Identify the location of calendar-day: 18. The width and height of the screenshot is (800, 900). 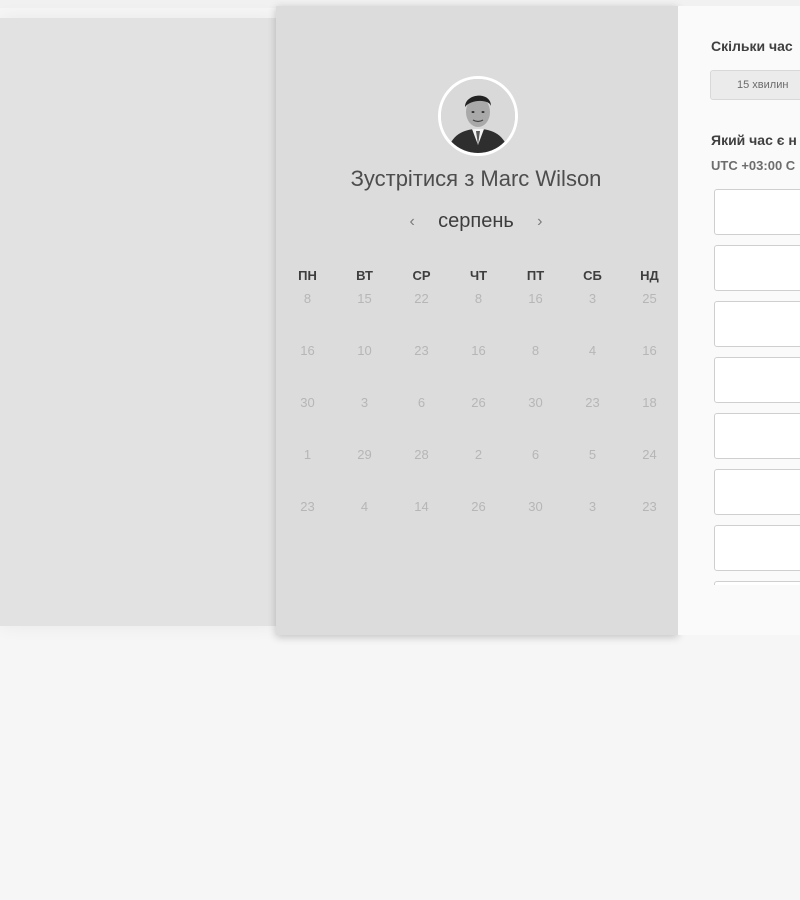
(649, 402).